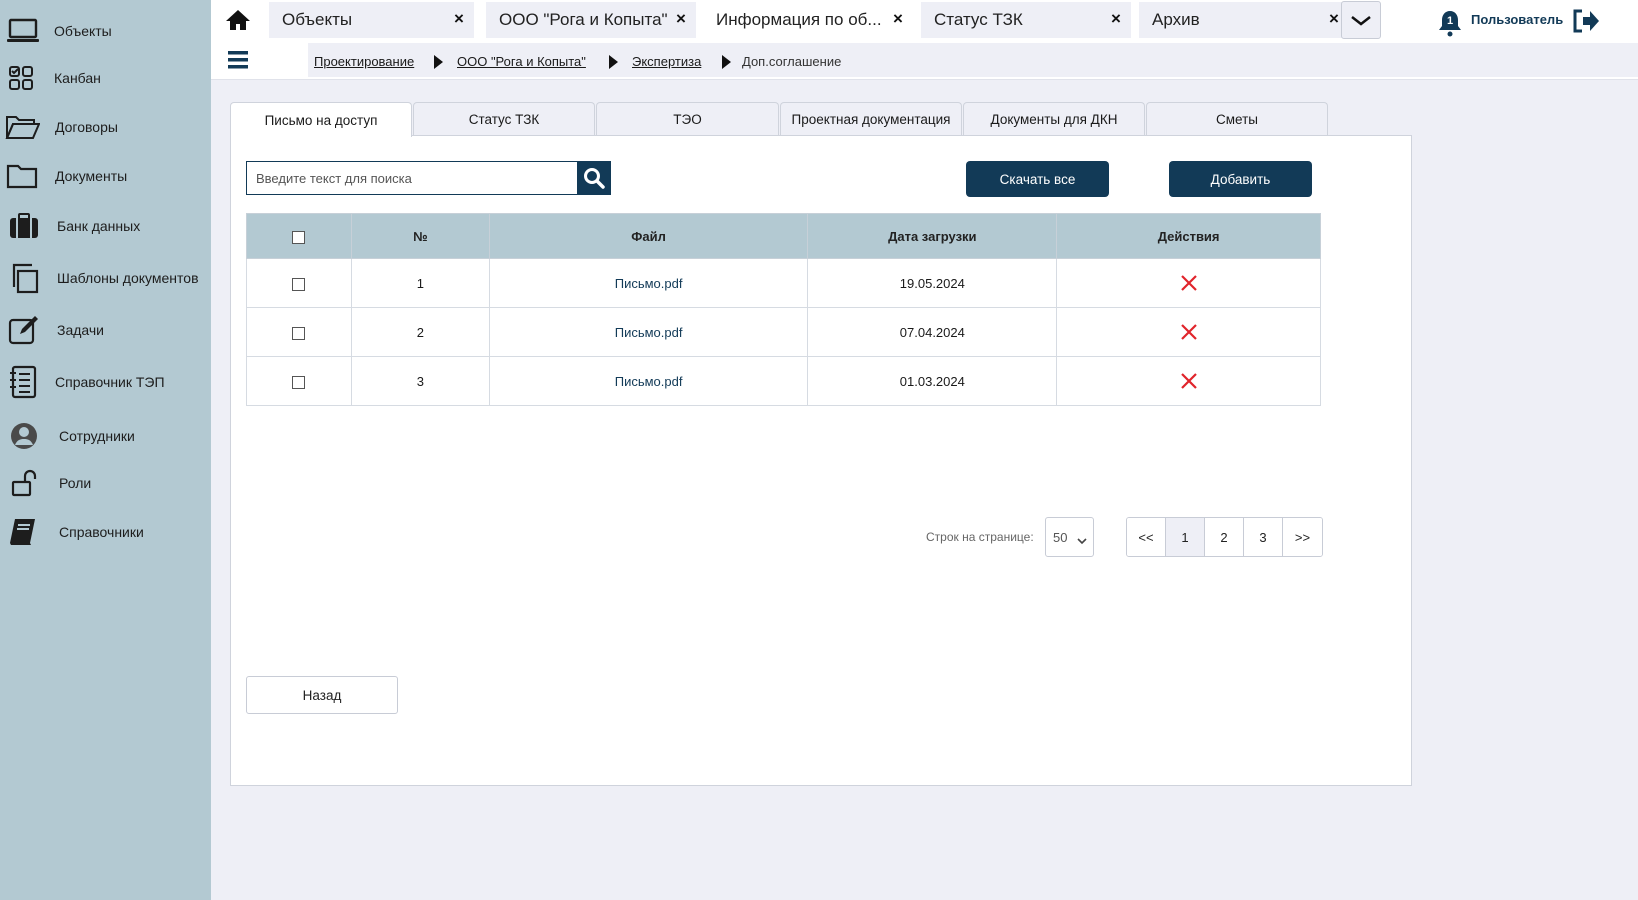 The image size is (1638, 900). I want to click on sidebar-item-documents: Документы, so click(105, 176).